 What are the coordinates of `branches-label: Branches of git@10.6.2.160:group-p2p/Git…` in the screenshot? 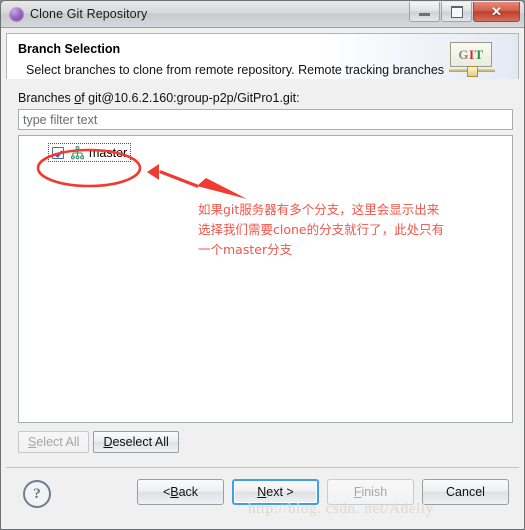 It's located at (159, 98).